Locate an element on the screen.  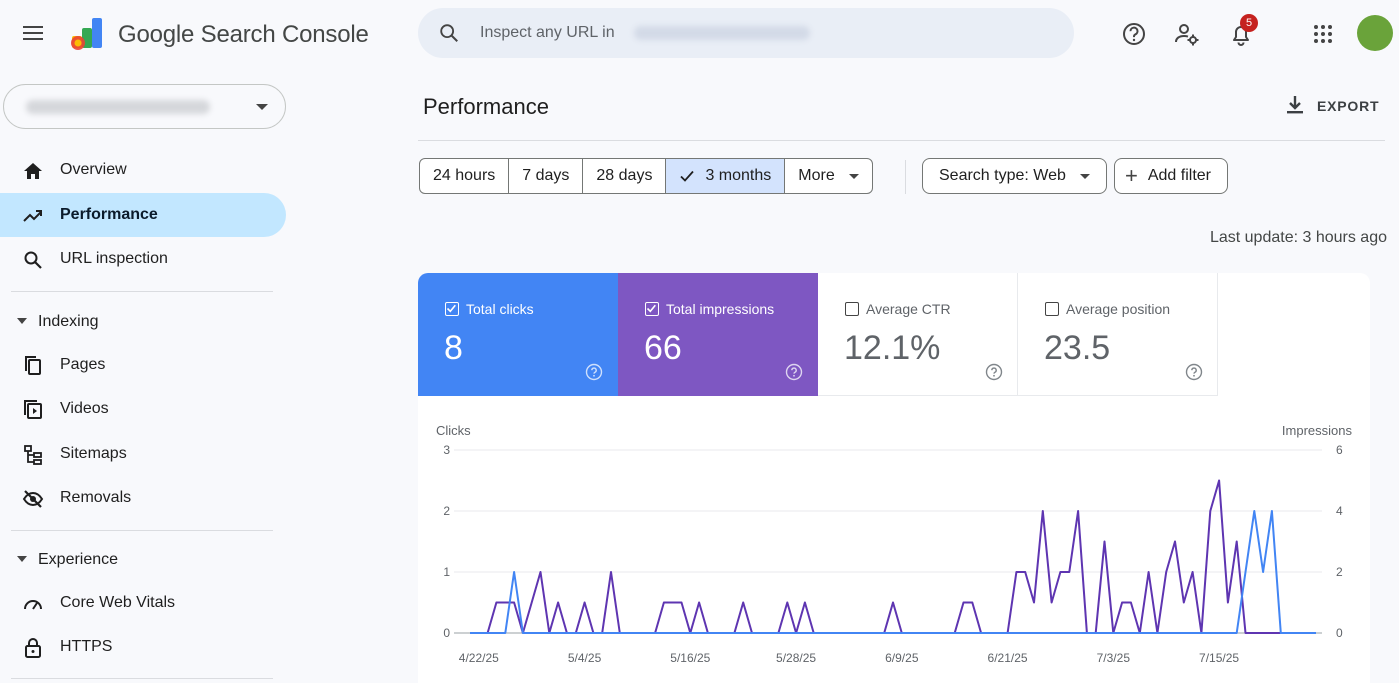
range-label: 28 days is located at coordinates (624, 175).